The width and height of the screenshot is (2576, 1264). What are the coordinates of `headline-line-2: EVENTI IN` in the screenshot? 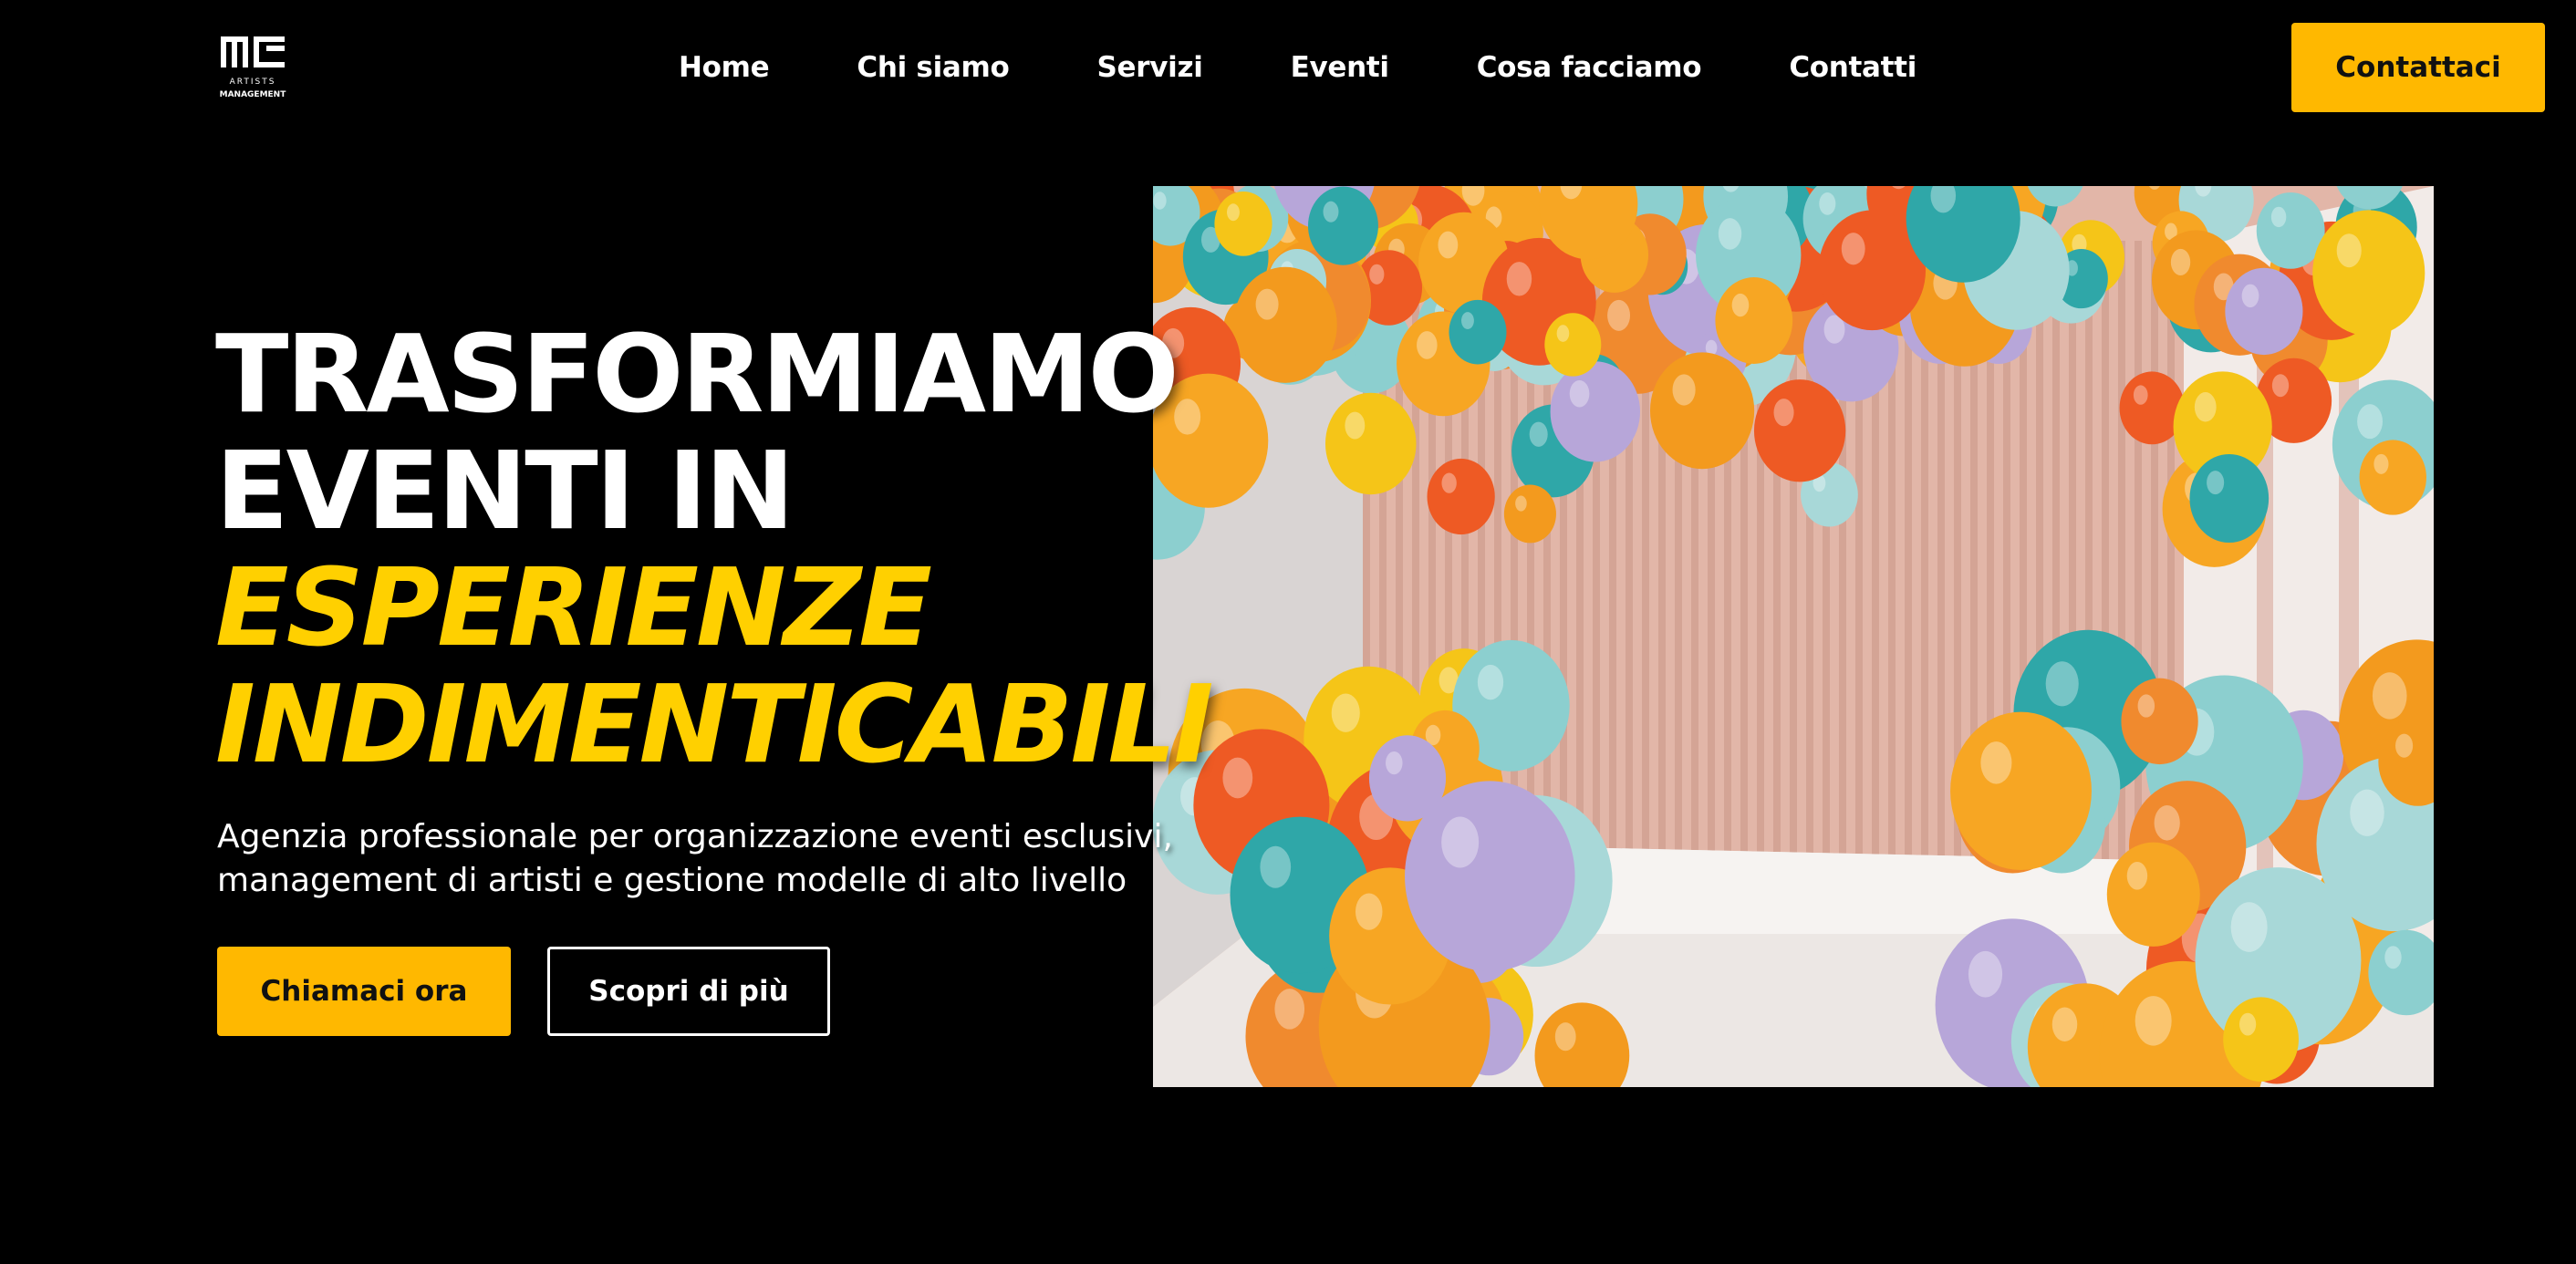 It's located at (505, 491).